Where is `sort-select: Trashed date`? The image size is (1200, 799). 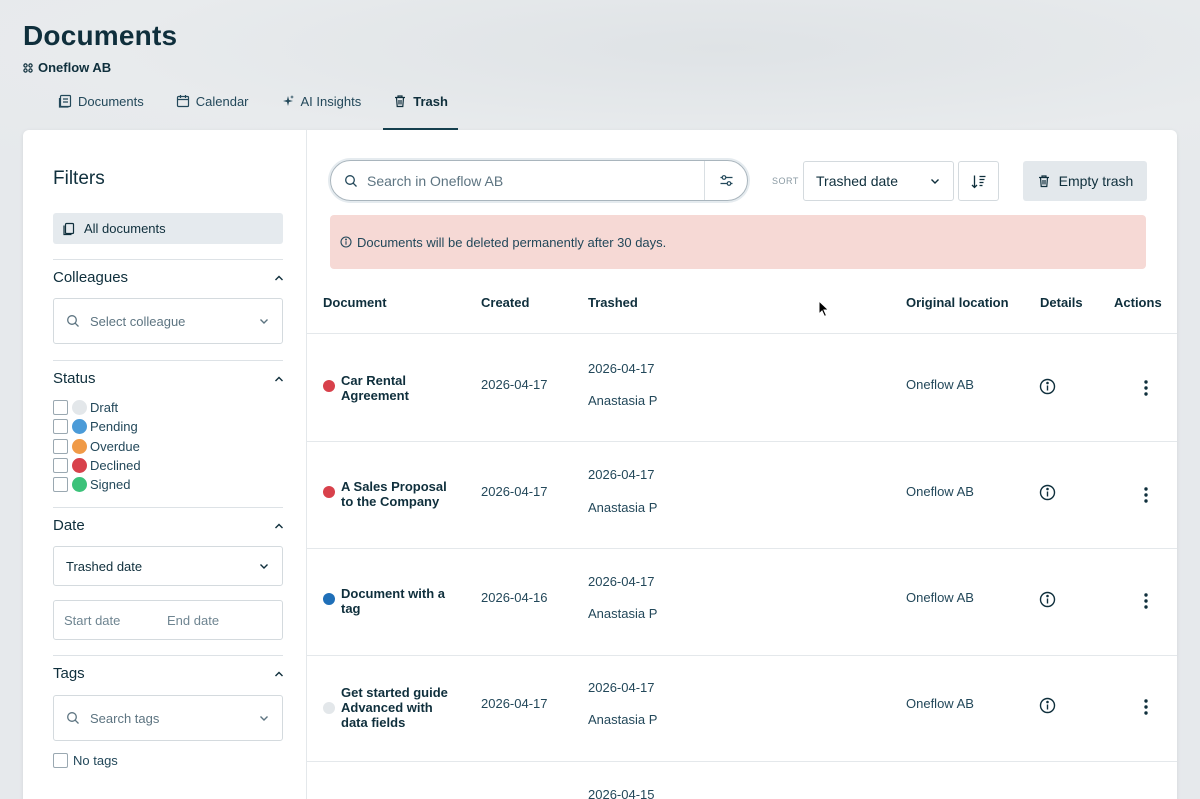
sort-select: Trashed date is located at coordinates (878, 181).